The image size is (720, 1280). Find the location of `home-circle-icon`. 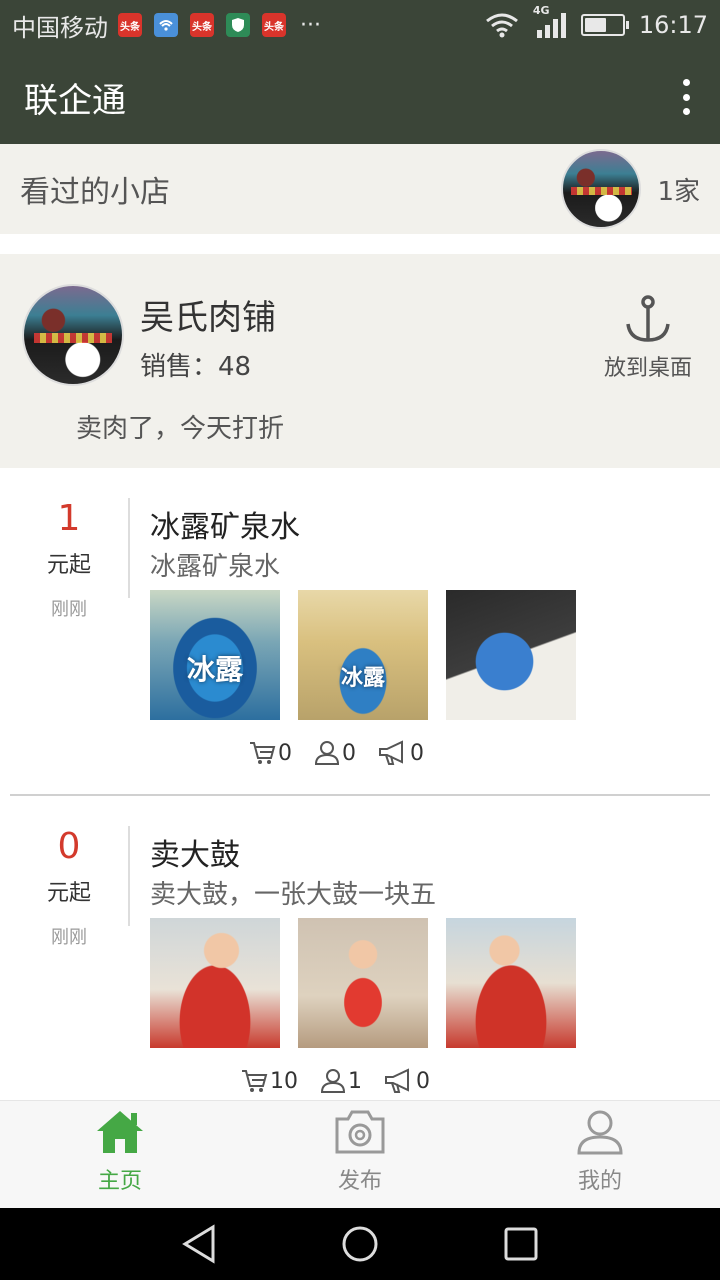

home-circle-icon is located at coordinates (360, 1244).